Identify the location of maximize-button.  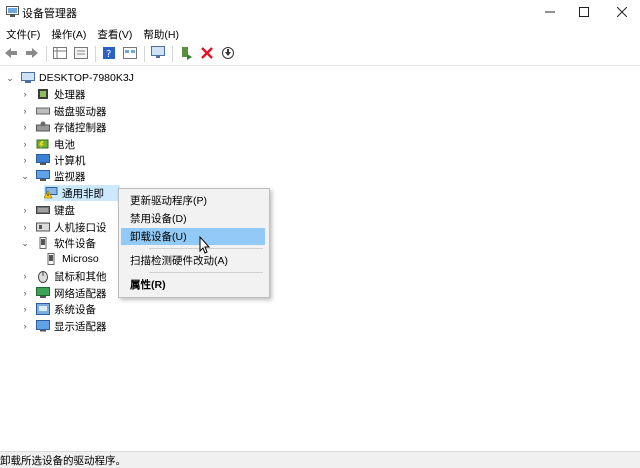
(584, 12).